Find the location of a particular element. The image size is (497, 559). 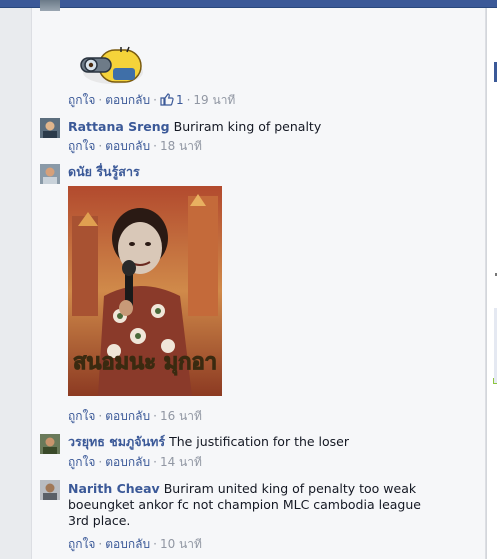

comment-body: ดนัย รื่นรู้สาร is located at coordinates (268, 172).